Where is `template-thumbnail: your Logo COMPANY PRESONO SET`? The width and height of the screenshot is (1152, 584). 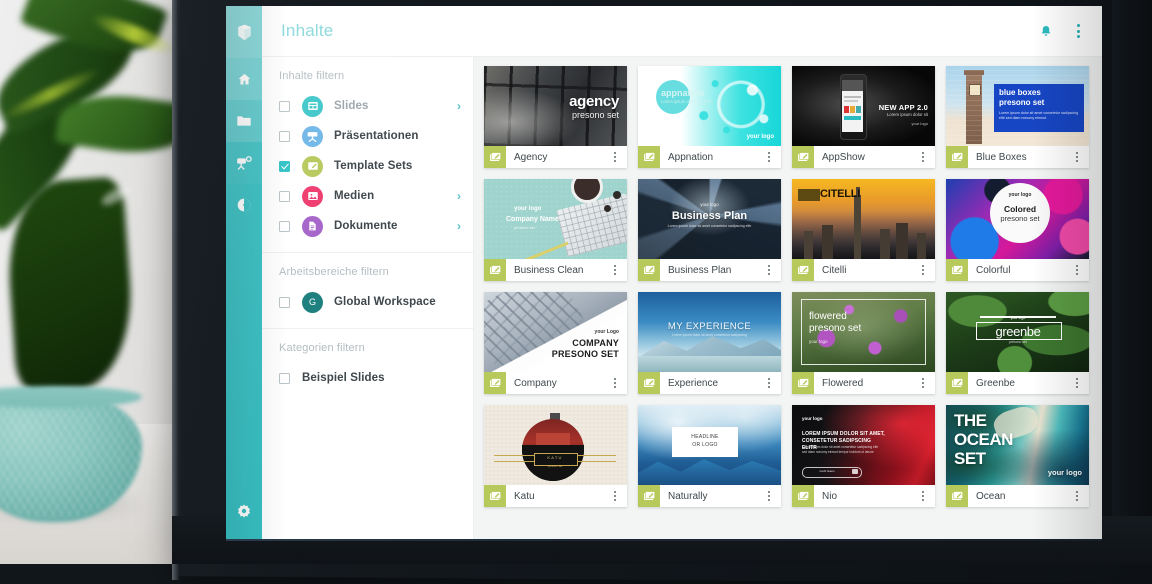 template-thumbnail: your Logo COMPANY PRESONO SET is located at coordinates (555, 332).